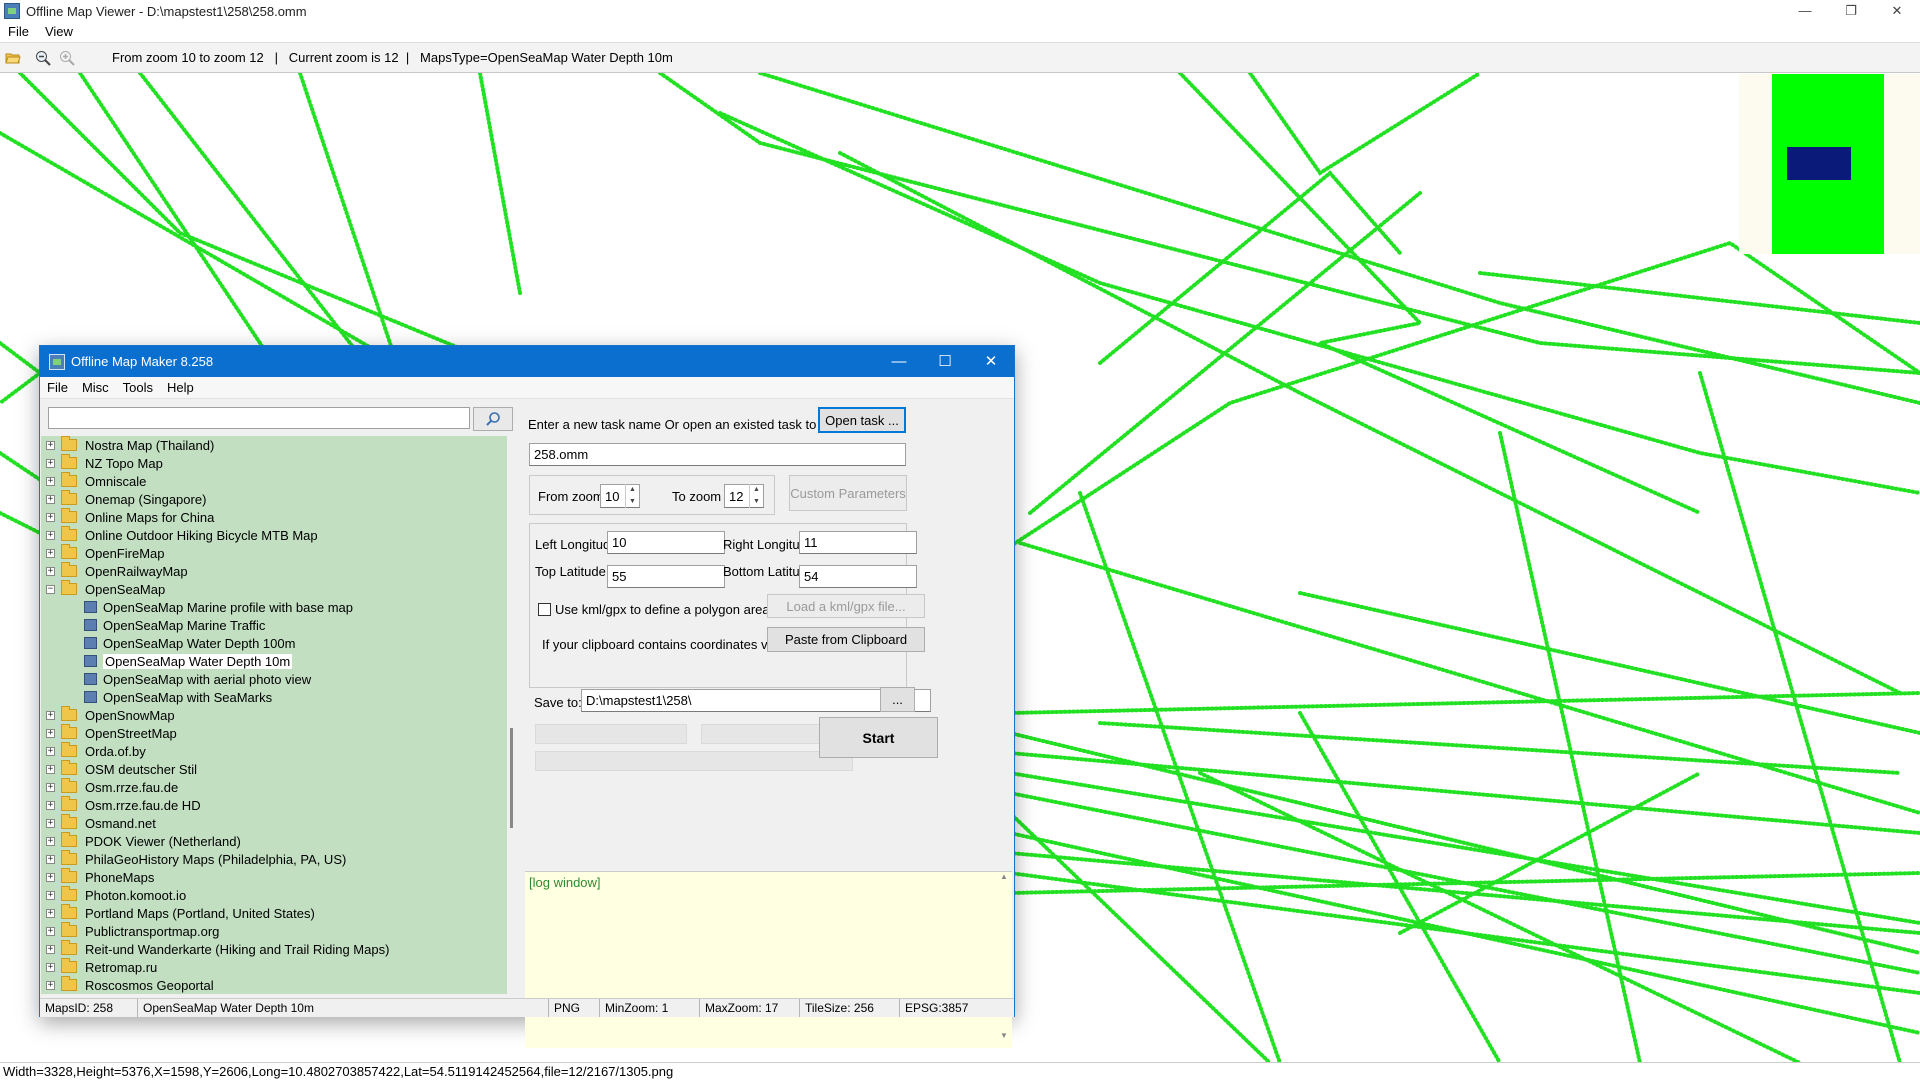  I want to click on maker-menu-misc: Misc, so click(95, 387).